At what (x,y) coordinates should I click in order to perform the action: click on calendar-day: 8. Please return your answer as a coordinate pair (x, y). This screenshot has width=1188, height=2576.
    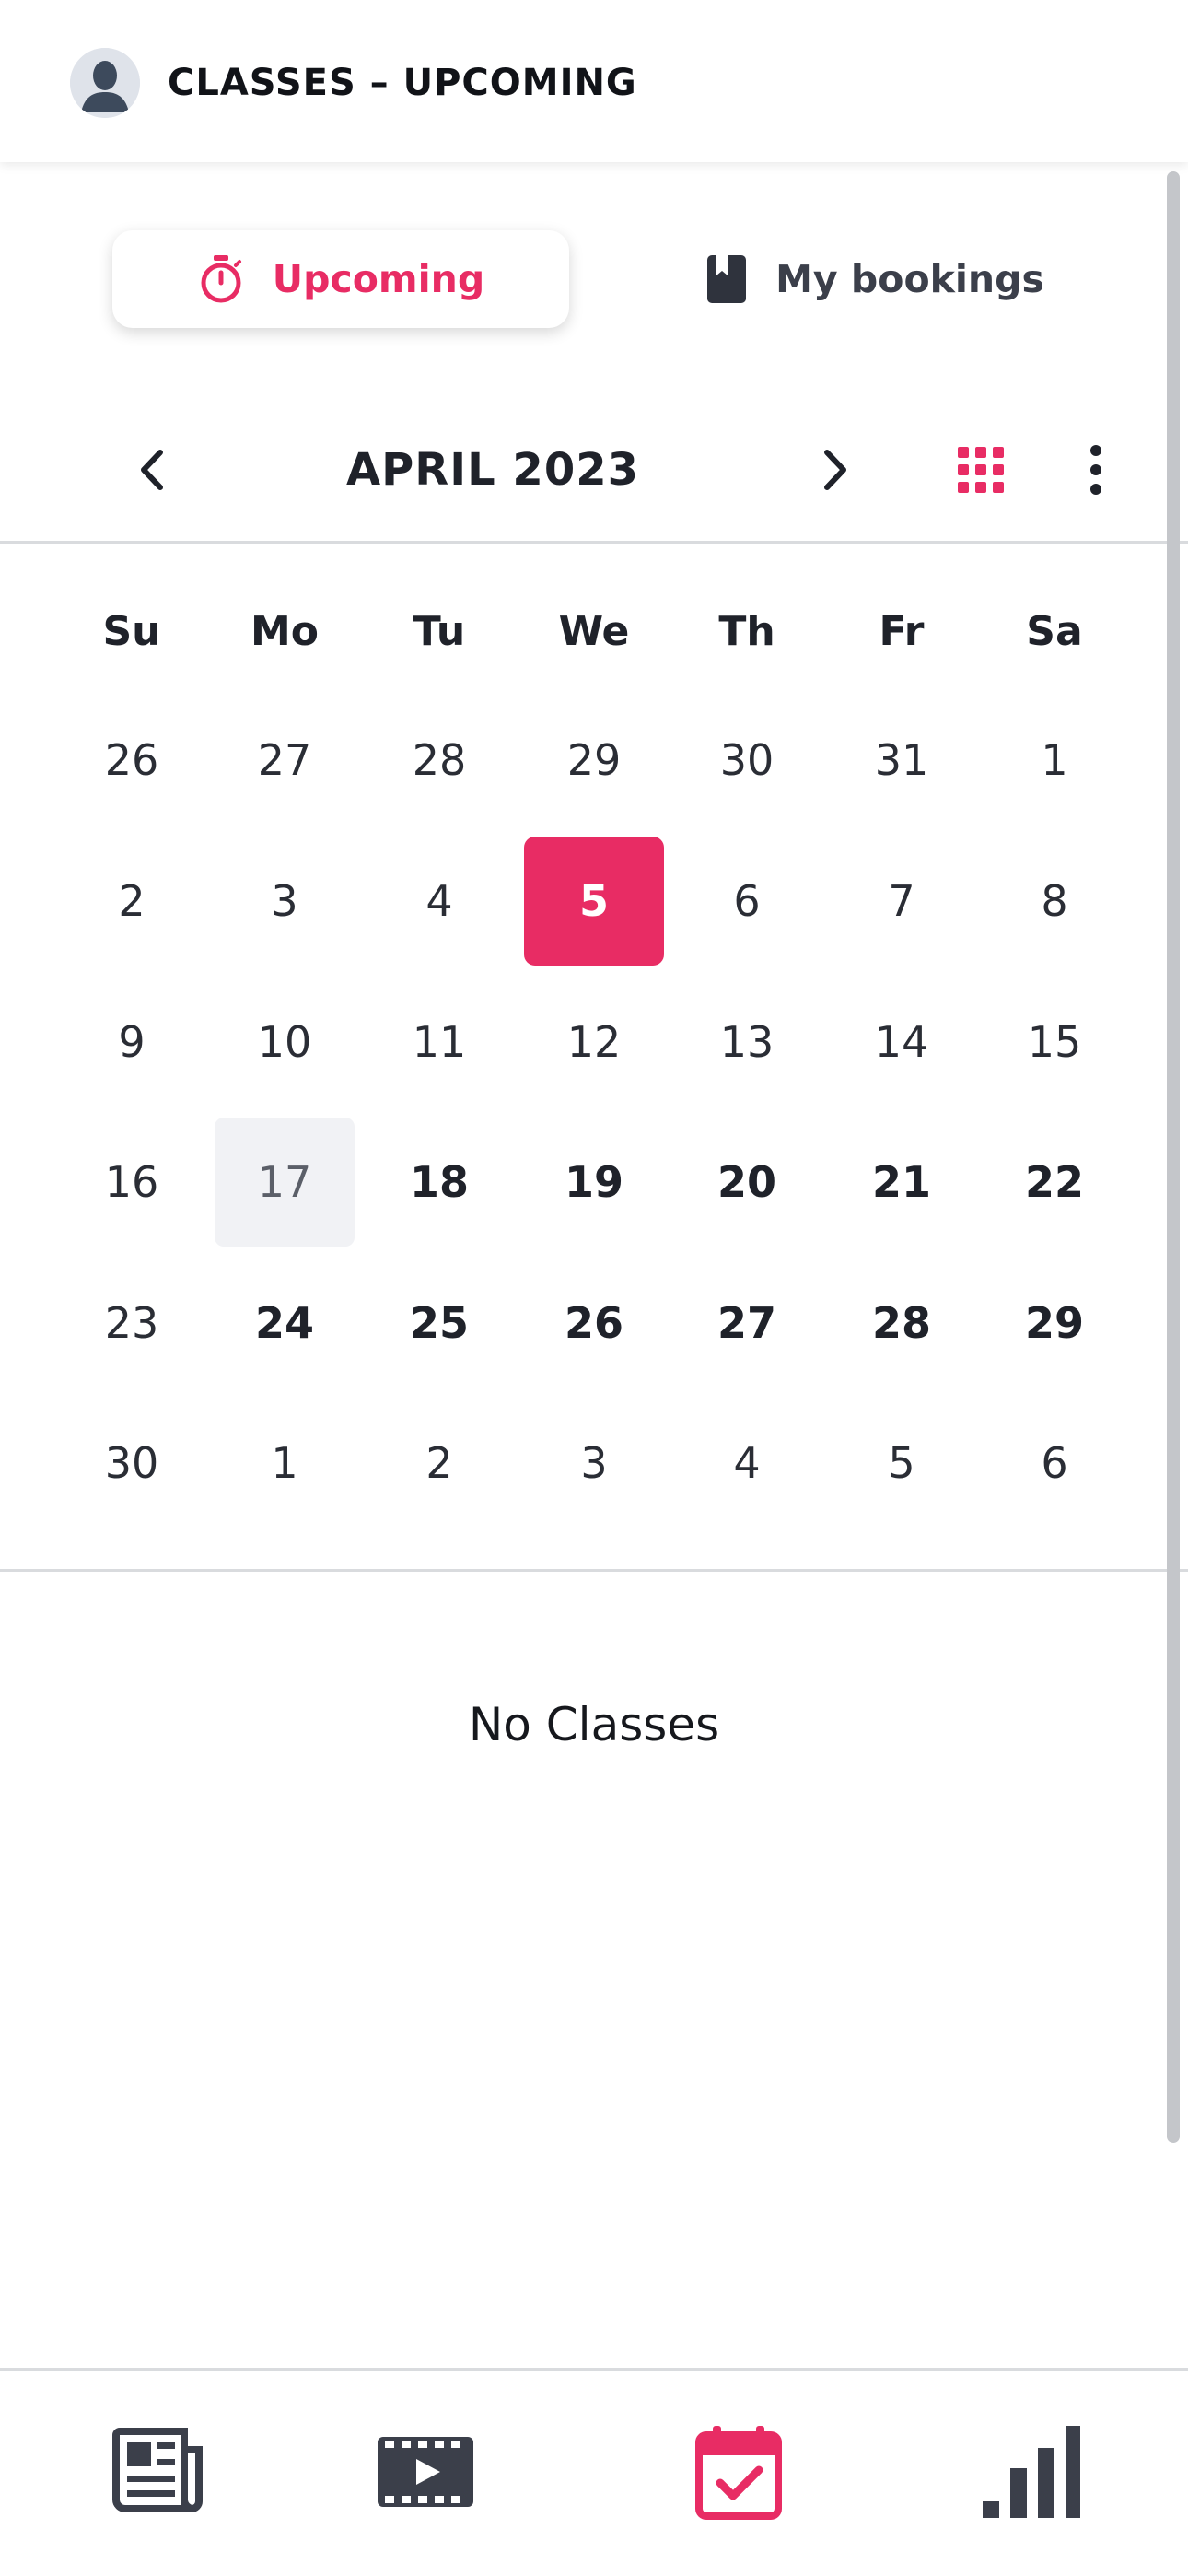
    Looking at the image, I should click on (1054, 901).